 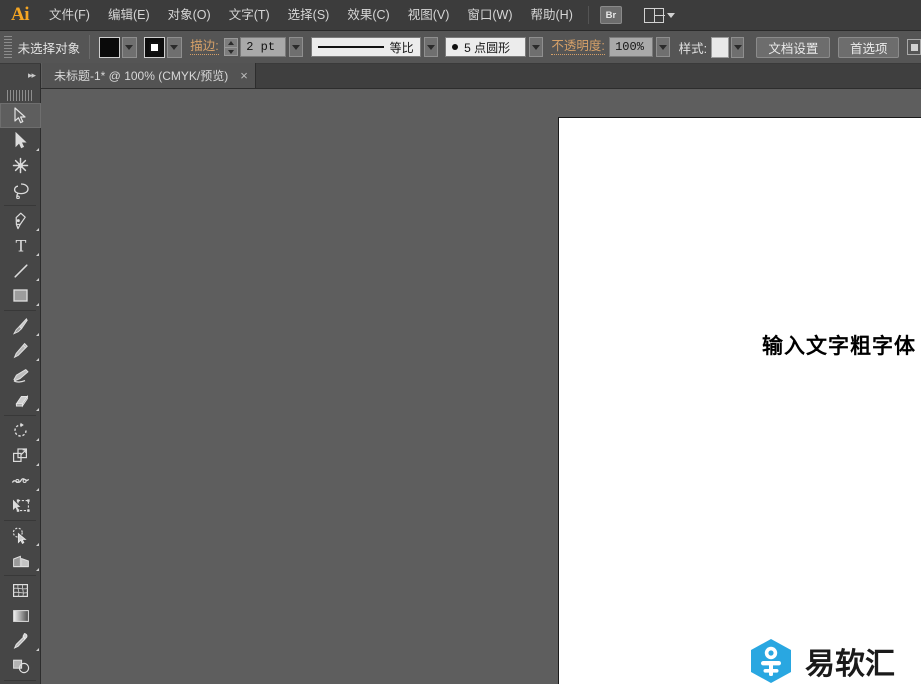 I want to click on magic-wand-tool, so click(x=20, y=165).